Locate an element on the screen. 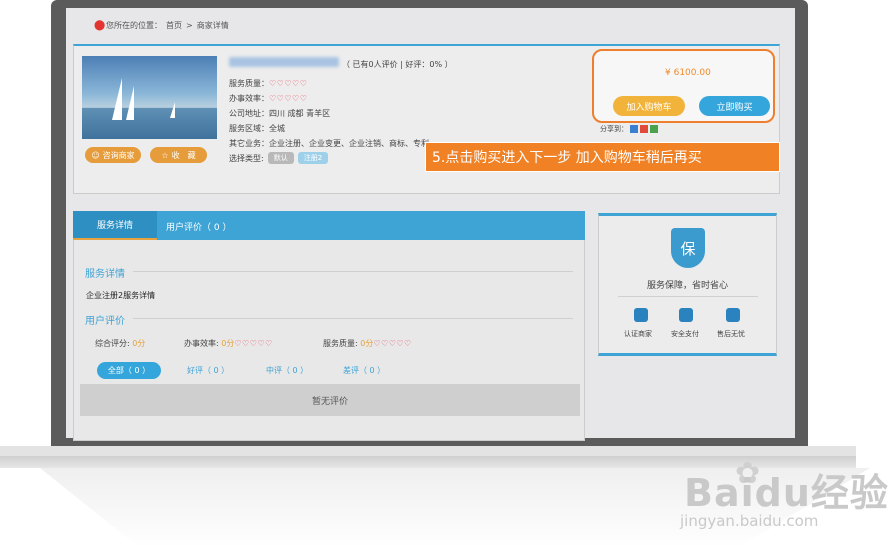 Image resolution: width=889 pixels, height=553 pixels. share-row: 分享到： is located at coordinates (629, 129).